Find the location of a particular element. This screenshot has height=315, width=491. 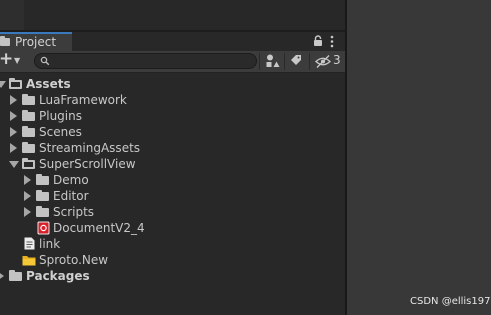

upper-panel-strip is located at coordinates (12, 15).